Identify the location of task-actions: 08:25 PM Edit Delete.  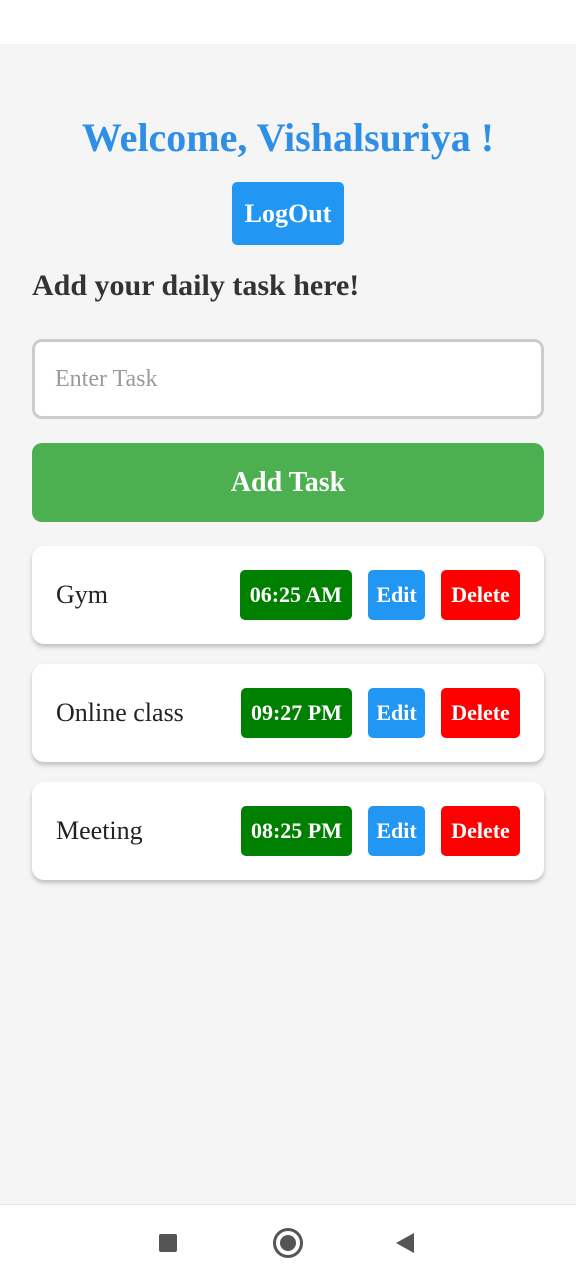
(380, 831).